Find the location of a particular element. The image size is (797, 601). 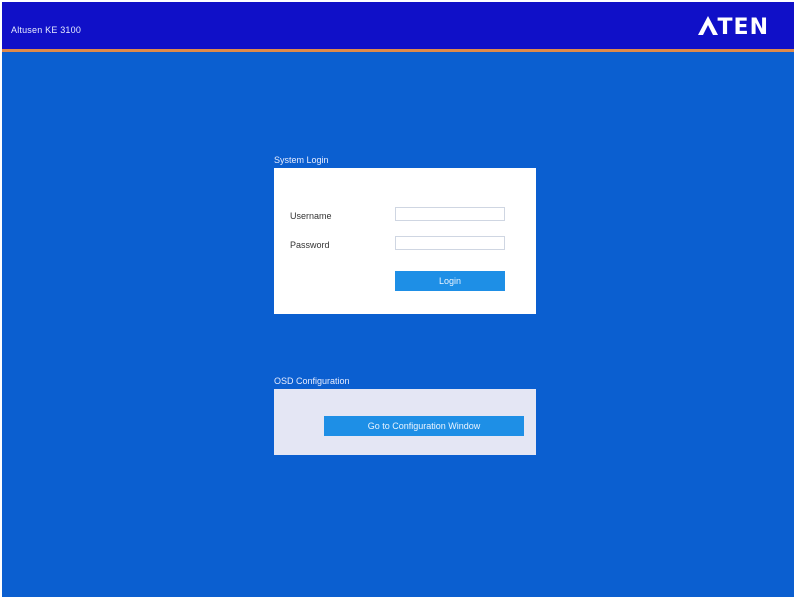

aten-a-logo-icon is located at coordinates (707, 25).